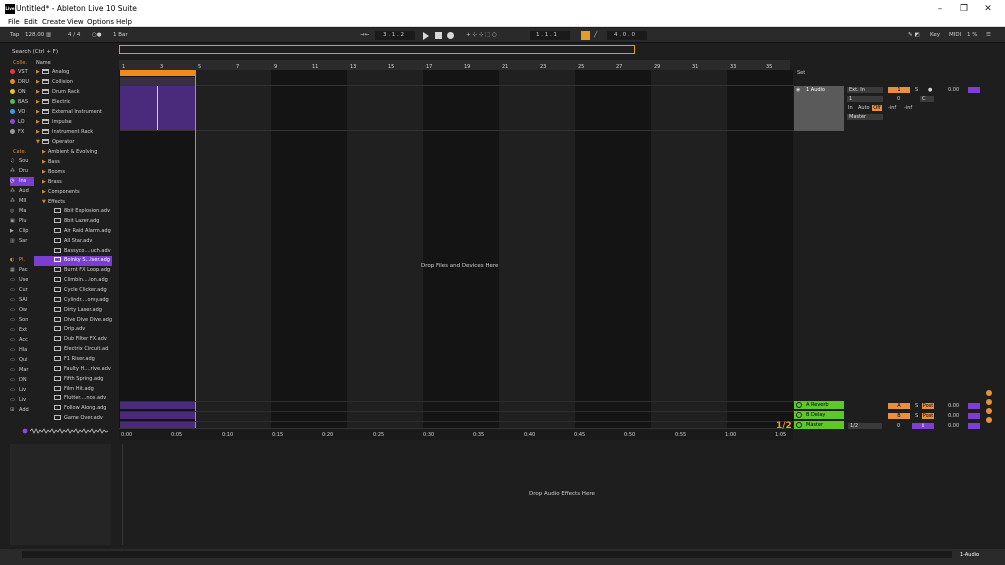  What do you see at coordinates (899, 406) in the screenshot?
I see `return-a-letter: A` at bounding box center [899, 406].